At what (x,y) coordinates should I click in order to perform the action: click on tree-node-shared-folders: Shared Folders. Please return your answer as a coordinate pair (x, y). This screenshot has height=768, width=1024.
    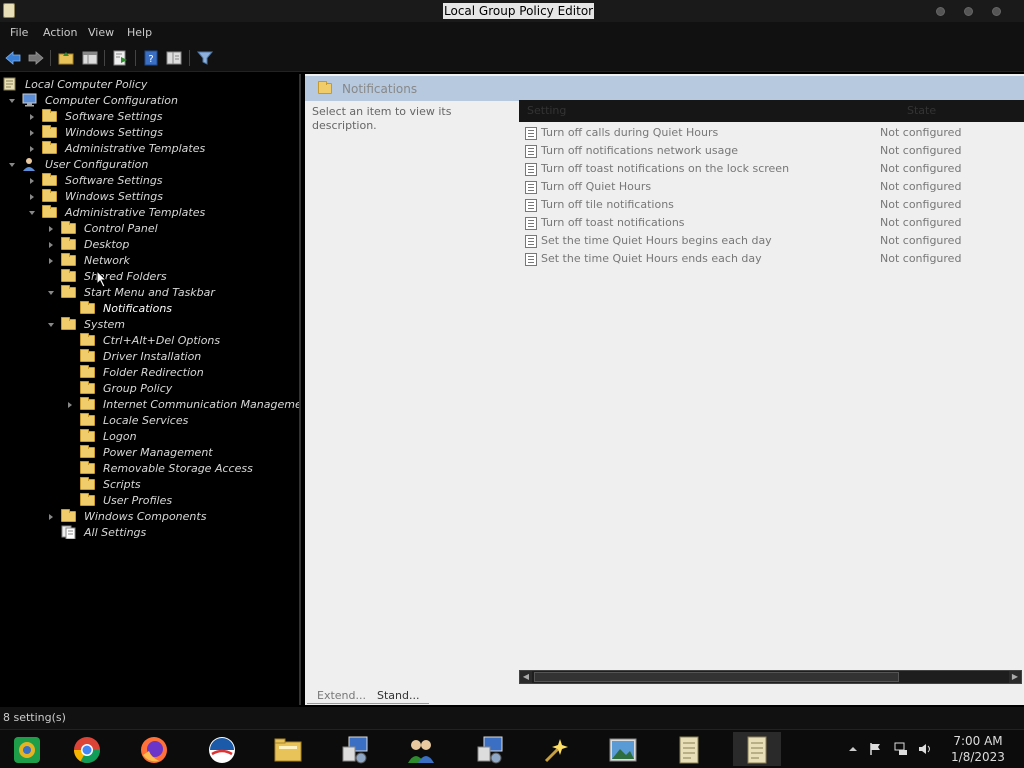
    Looking at the image, I should click on (149, 277).